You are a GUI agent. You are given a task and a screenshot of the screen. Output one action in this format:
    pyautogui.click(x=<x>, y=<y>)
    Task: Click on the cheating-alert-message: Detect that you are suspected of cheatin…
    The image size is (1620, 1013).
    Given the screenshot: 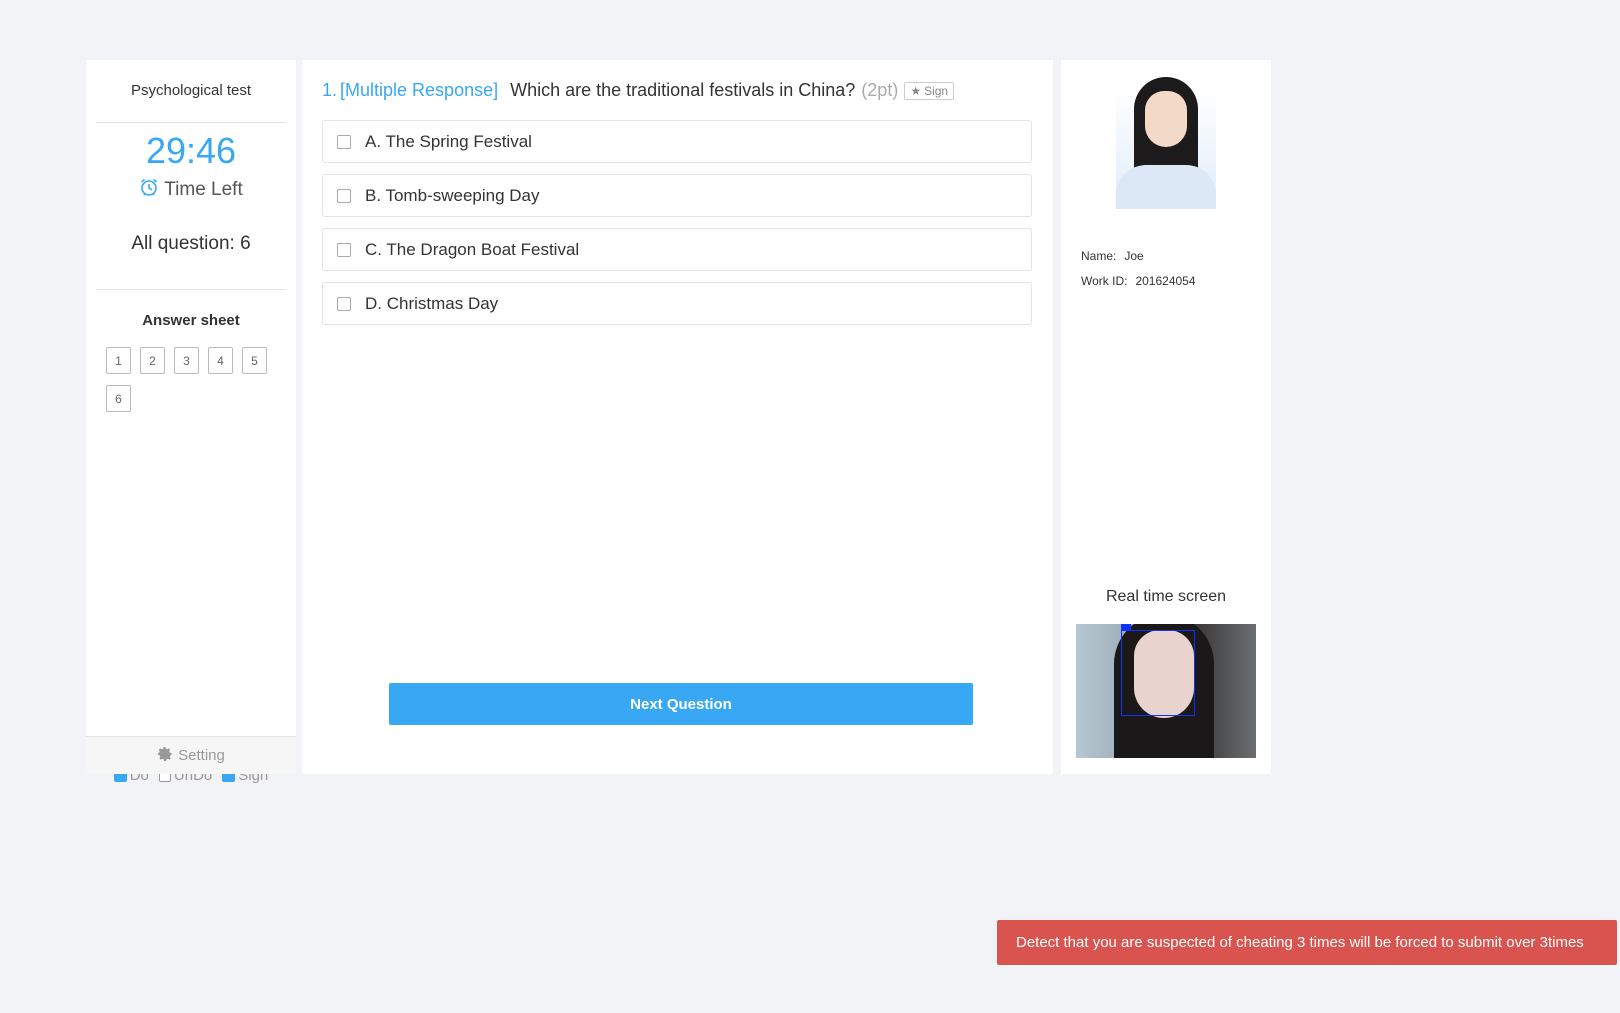 What is the action you would take?
    pyautogui.click(x=1300, y=942)
    